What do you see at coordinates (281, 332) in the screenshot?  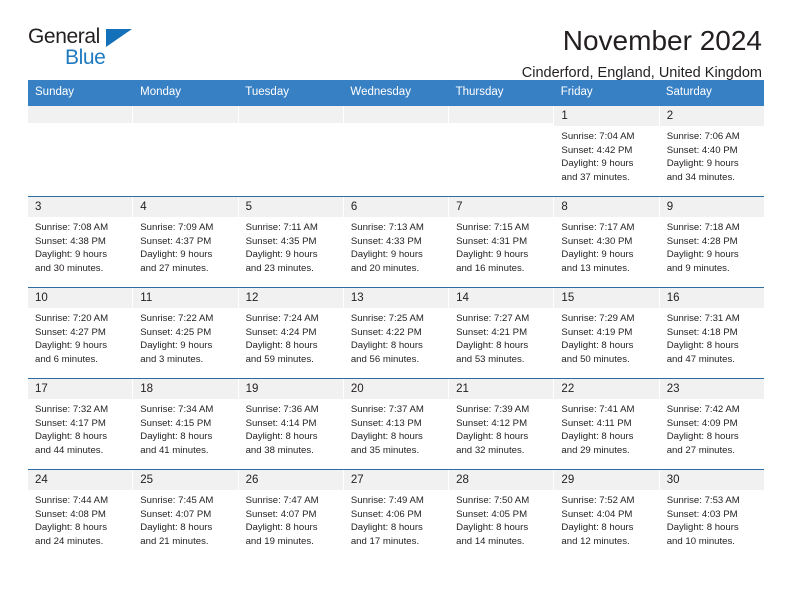 I see `sunset-text: Sunset: 4:24 PM` at bounding box center [281, 332].